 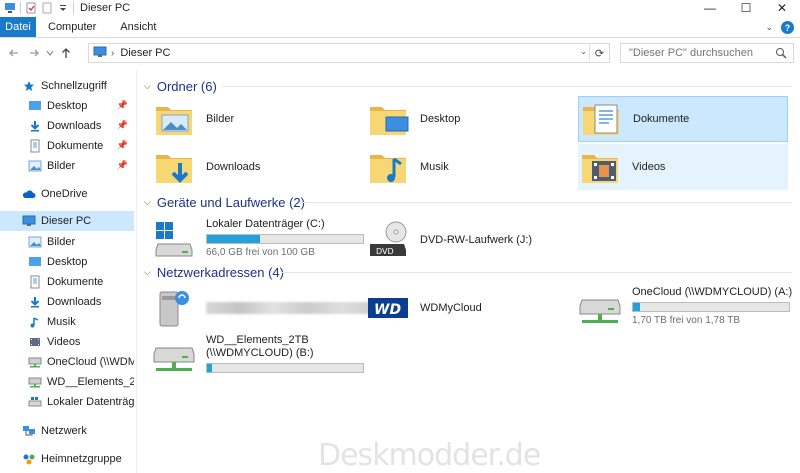 What do you see at coordinates (683, 119) in the screenshot?
I see `folder-tile-documents: Dokumente` at bounding box center [683, 119].